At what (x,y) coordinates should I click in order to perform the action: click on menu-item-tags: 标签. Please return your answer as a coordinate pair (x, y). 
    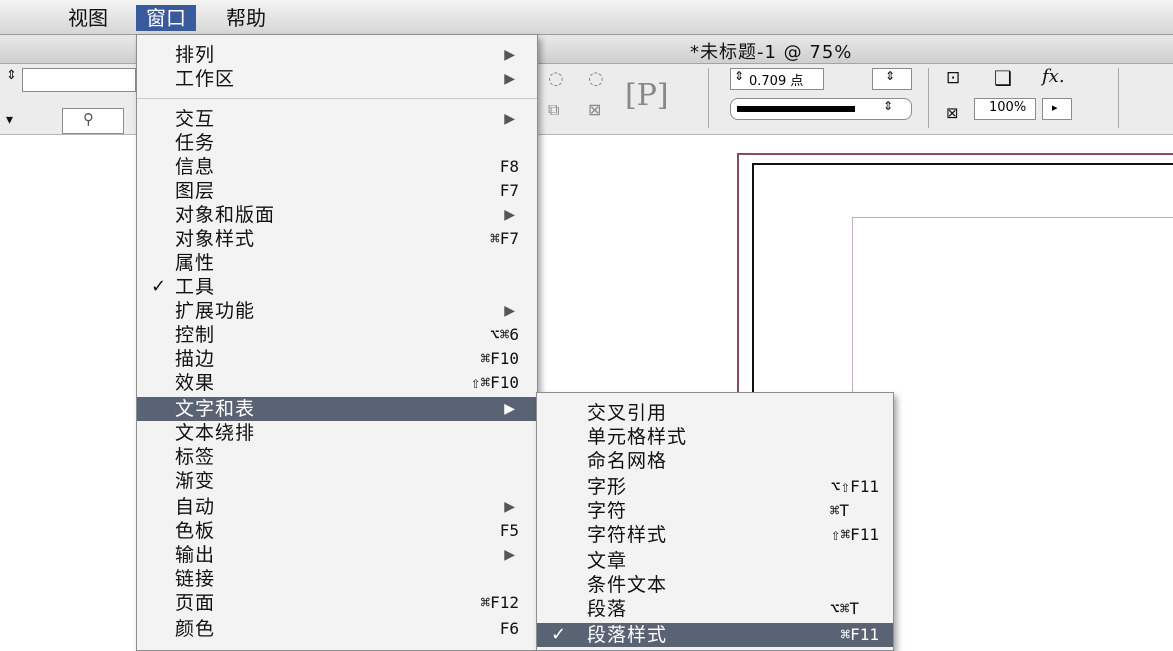
    Looking at the image, I should click on (337, 457).